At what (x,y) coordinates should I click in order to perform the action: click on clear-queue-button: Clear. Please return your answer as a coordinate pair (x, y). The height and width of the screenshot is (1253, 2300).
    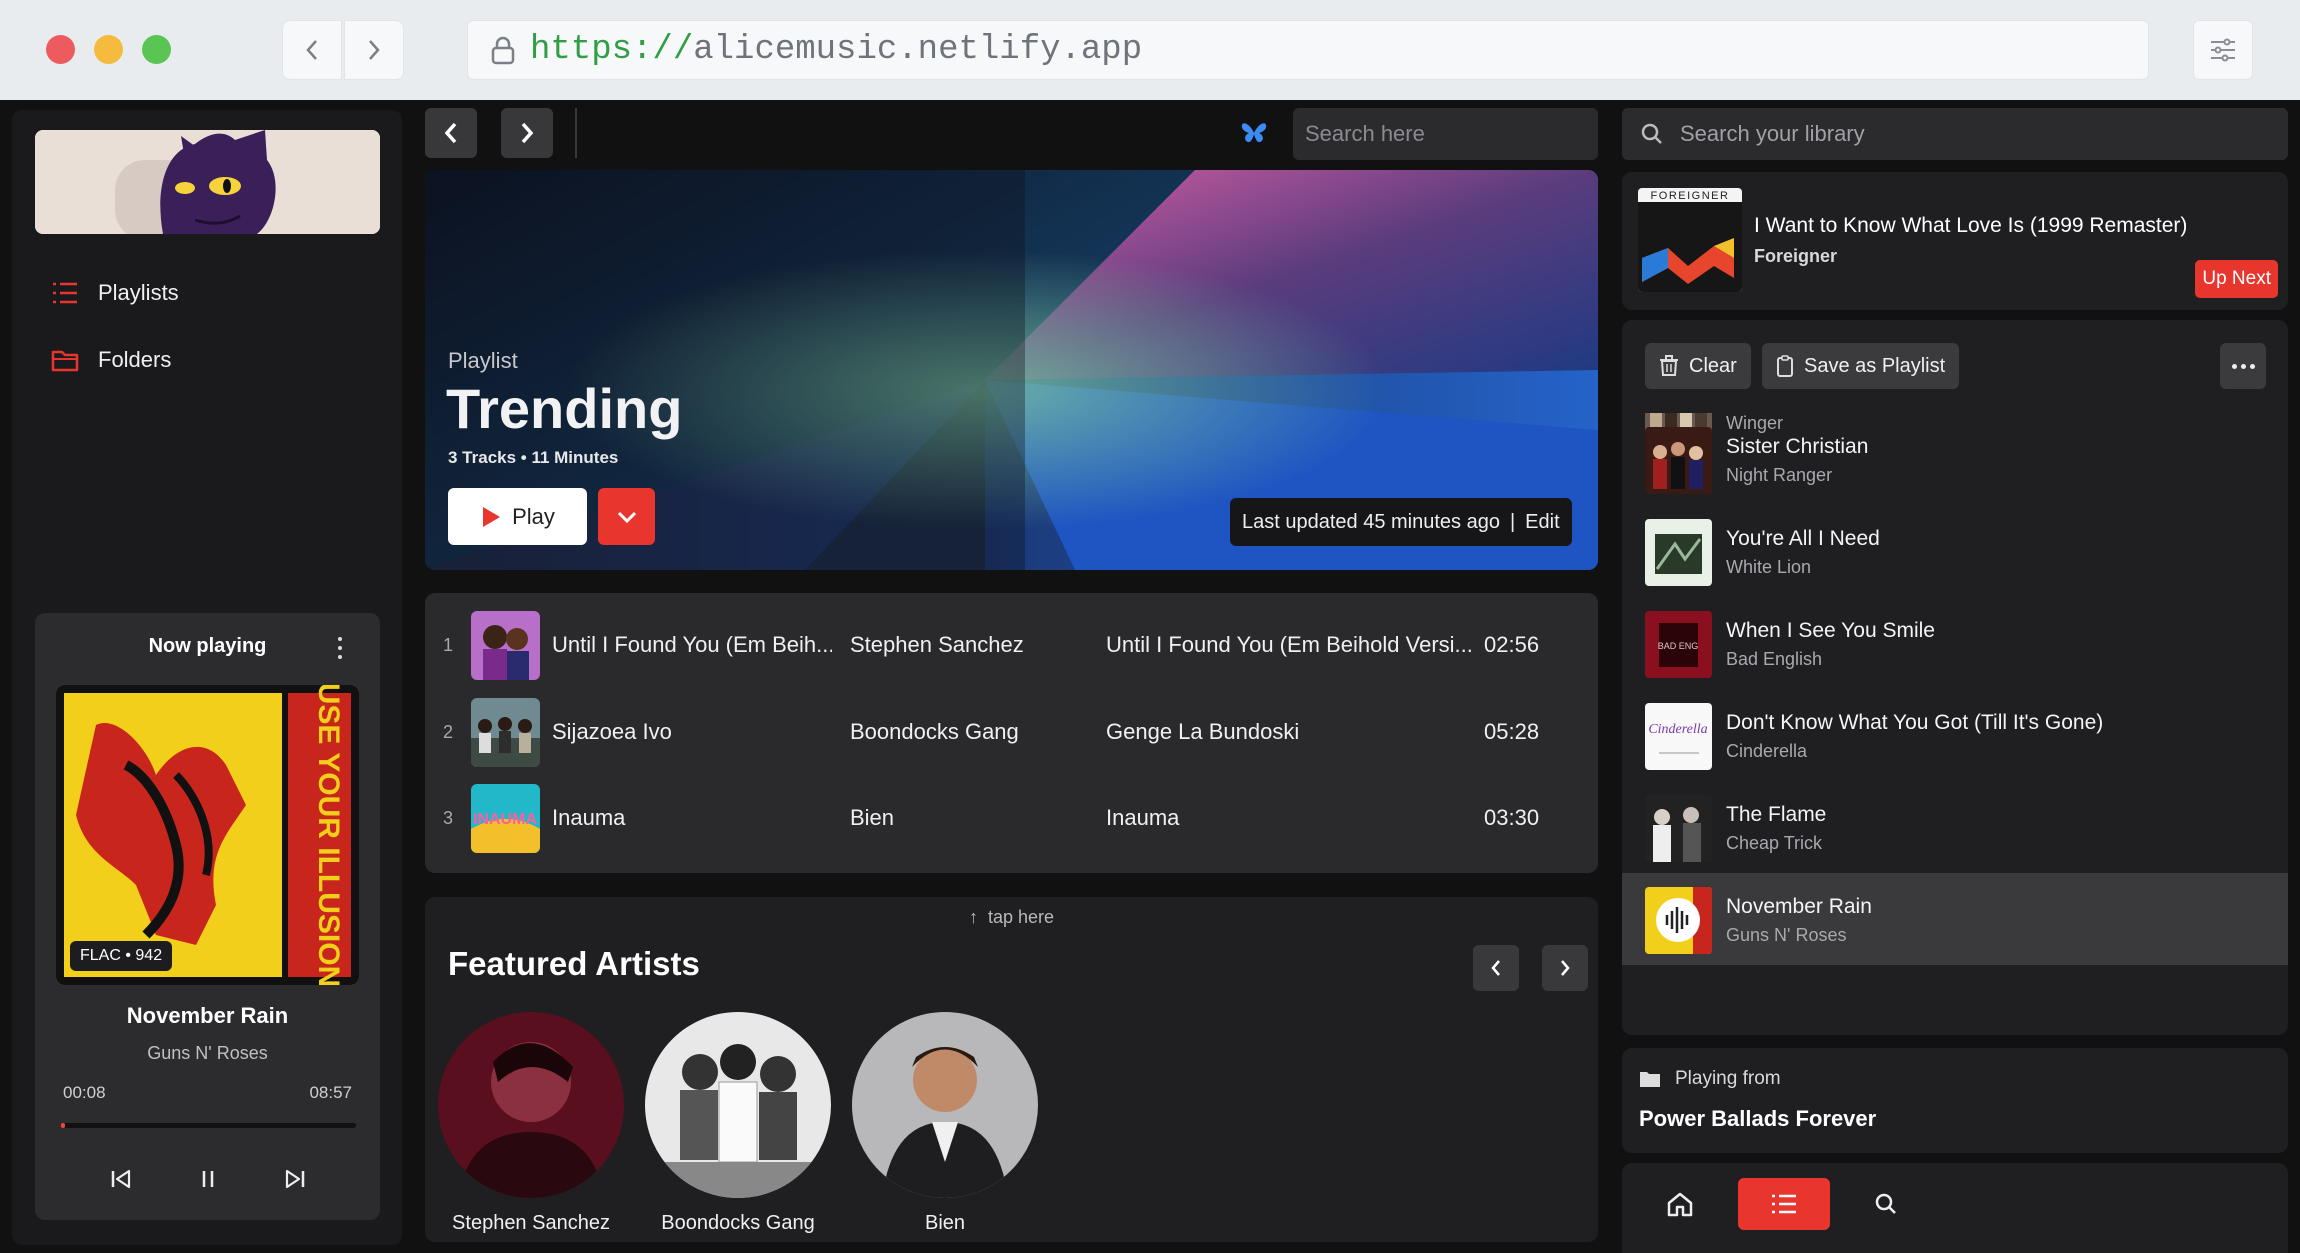
    Looking at the image, I should click on (1698, 366).